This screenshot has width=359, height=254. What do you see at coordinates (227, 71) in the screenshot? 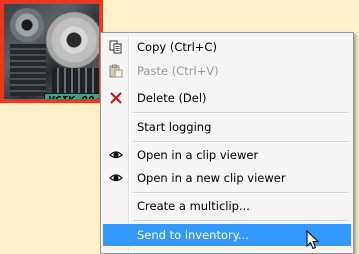
I see `menu-item-paste: Paste (Ctrl+V)` at bounding box center [227, 71].